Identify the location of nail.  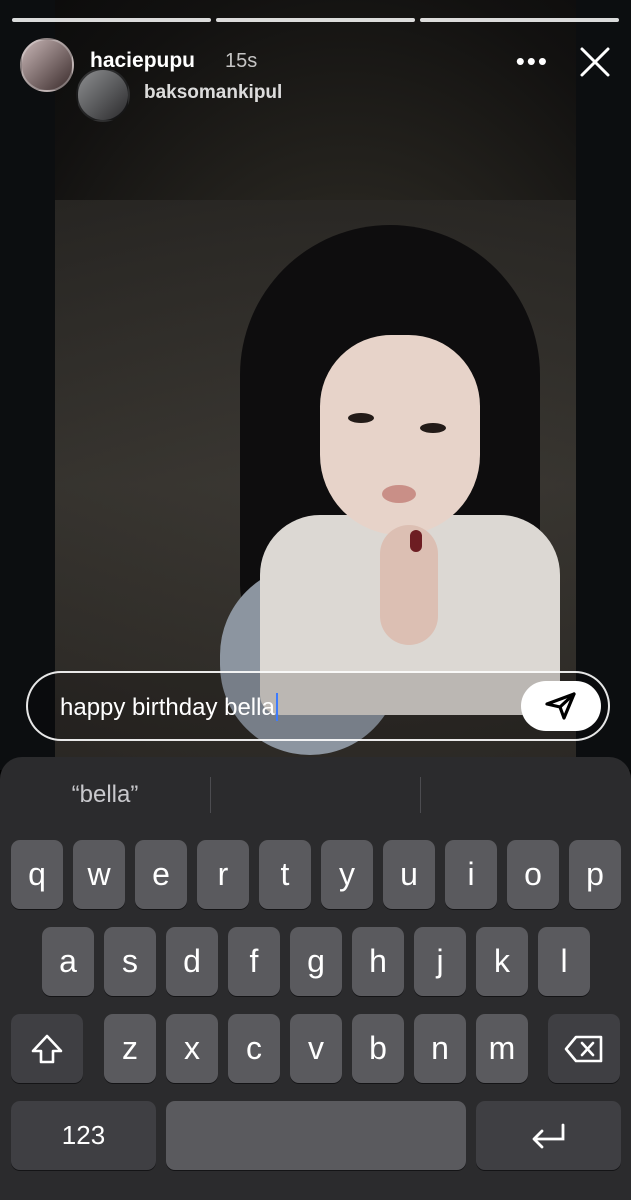
(416, 541).